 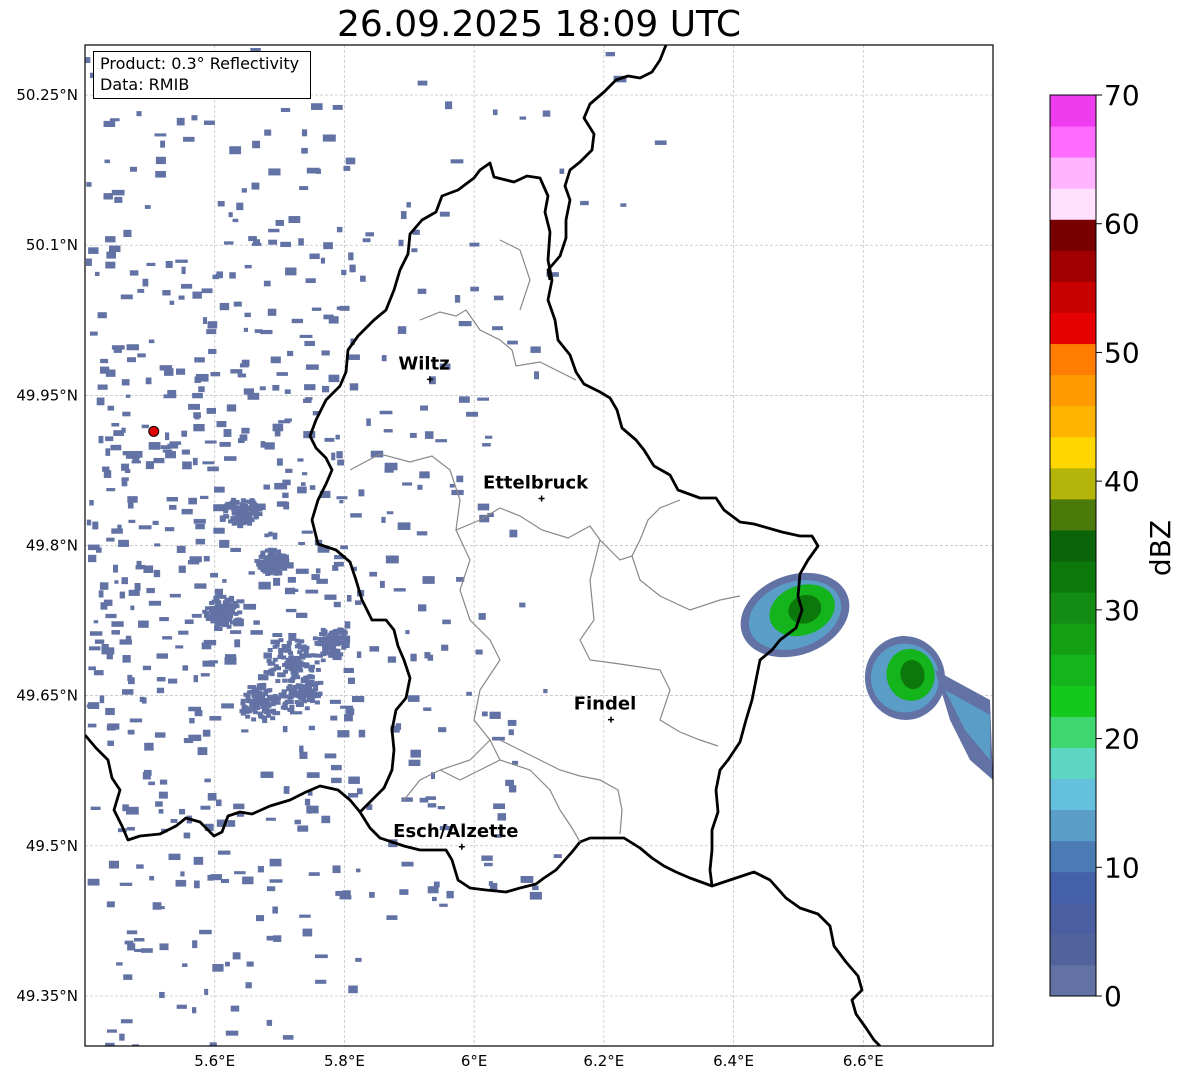 What do you see at coordinates (145, 84) in the screenshot?
I see `data-source-label: Data: RMIB` at bounding box center [145, 84].